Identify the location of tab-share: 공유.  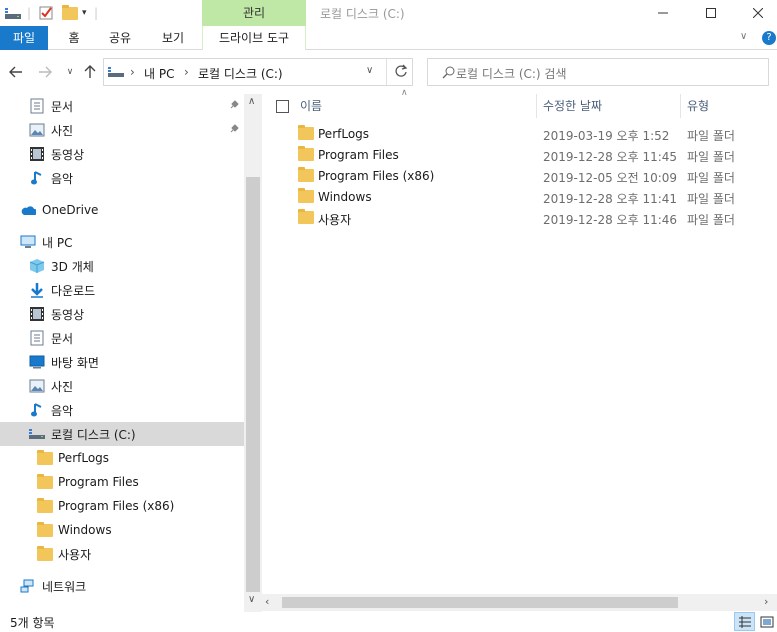
(120, 38).